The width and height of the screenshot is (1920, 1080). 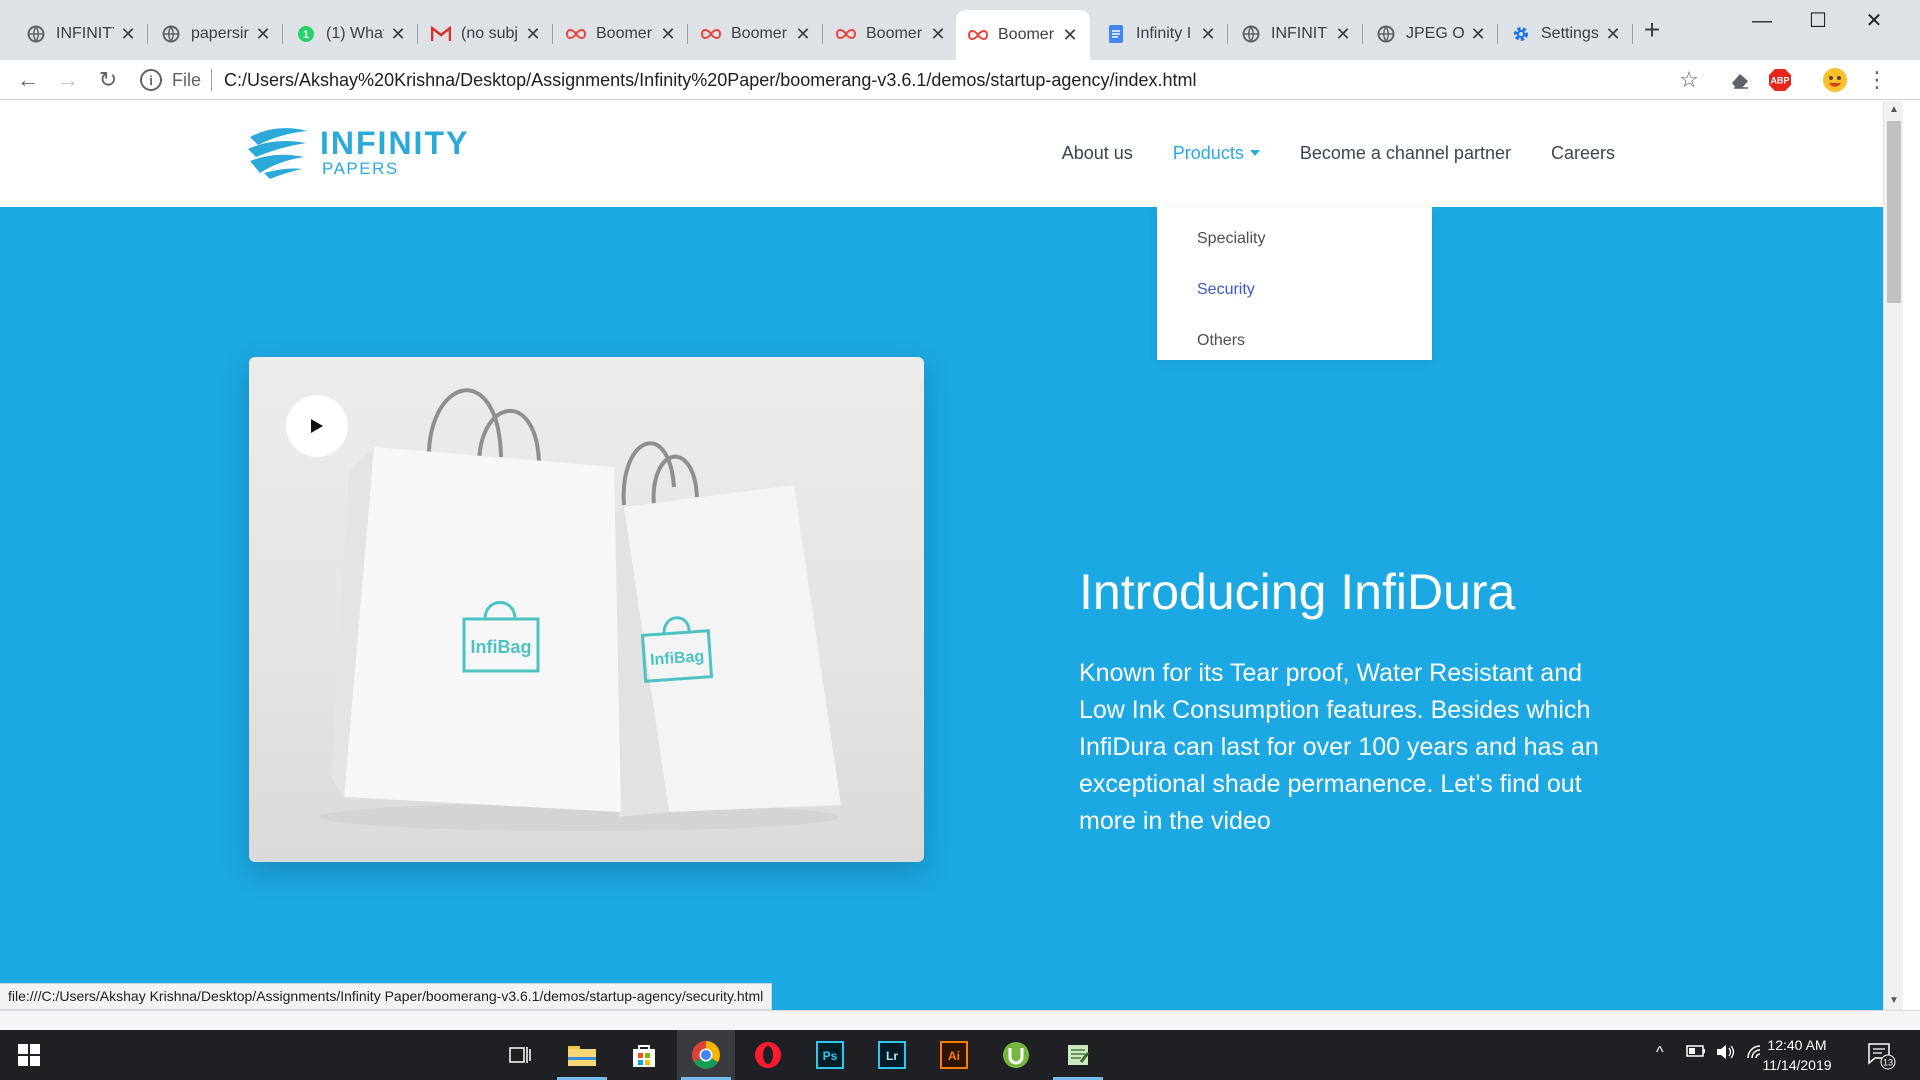 What do you see at coordinates (29, 1055) in the screenshot?
I see `windows-start-icon` at bounding box center [29, 1055].